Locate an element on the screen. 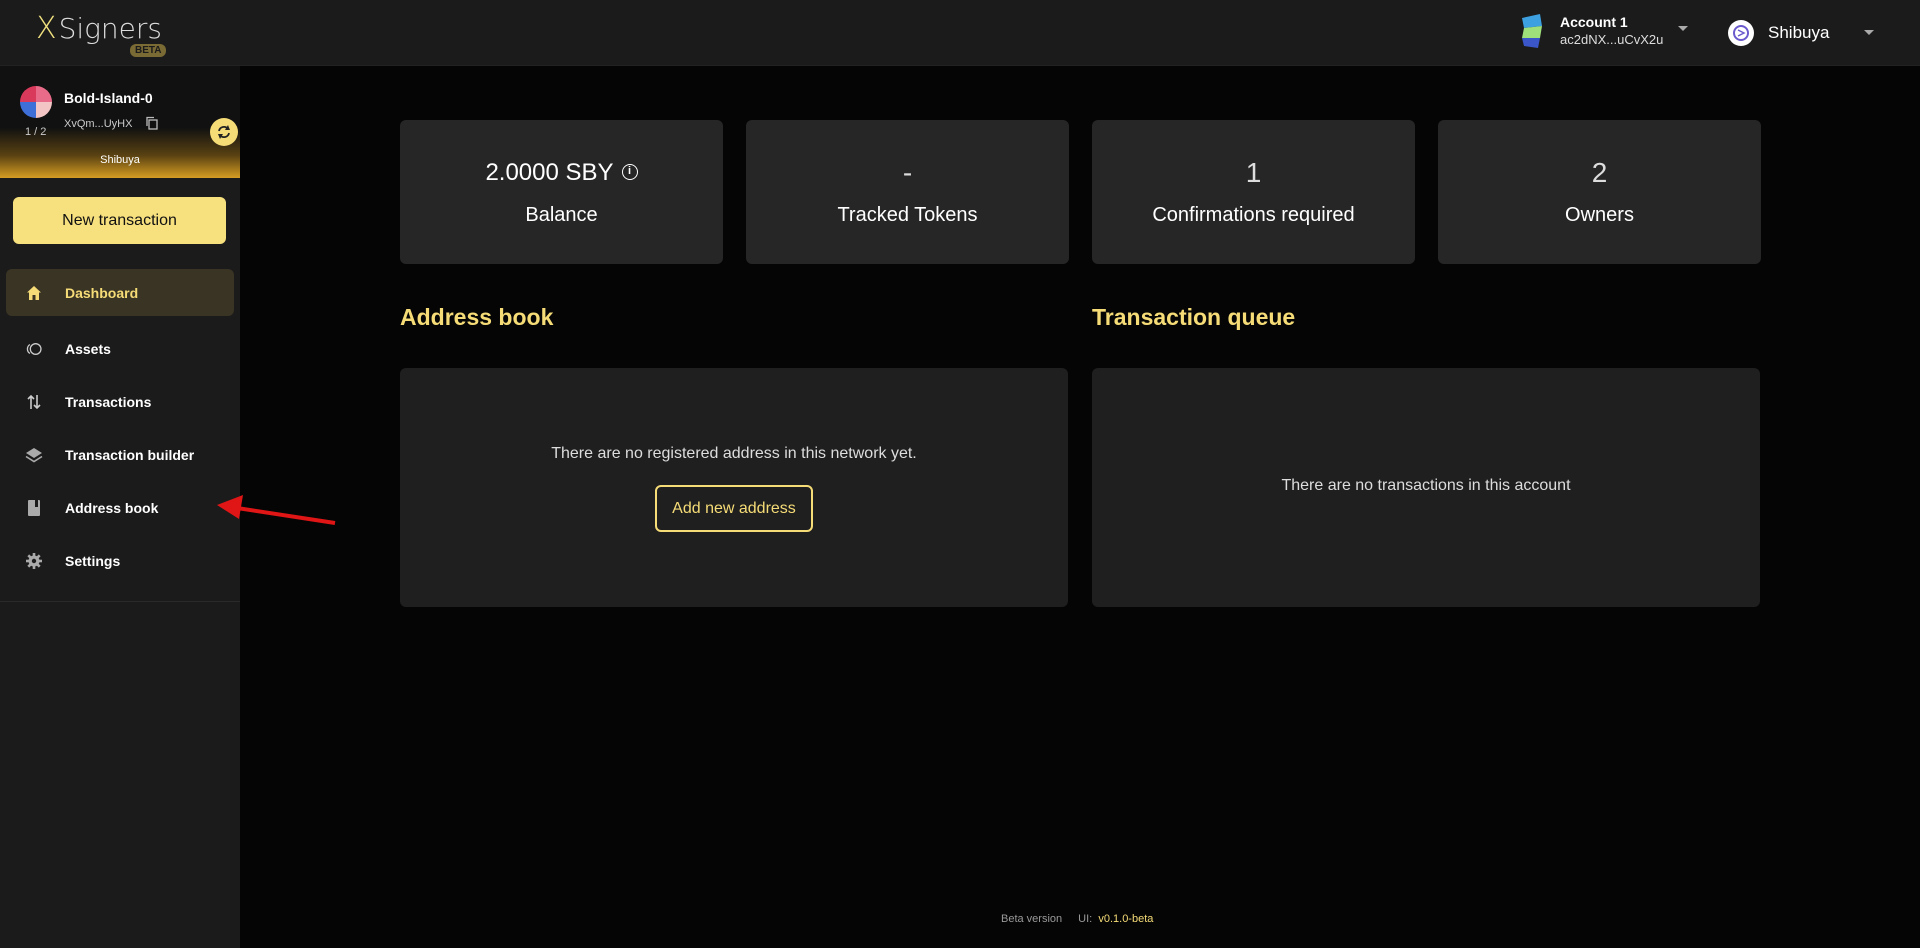 The width and height of the screenshot is (1920, 948). gear-icon is located at coordinates (34, 561).